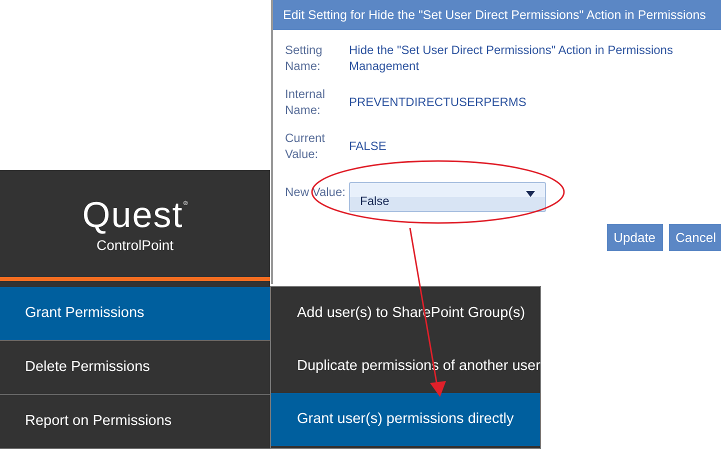  What do you see at coordinates (530, 194) in the screenshot?
I see `caret-icon` at bounding box center [530, 194].